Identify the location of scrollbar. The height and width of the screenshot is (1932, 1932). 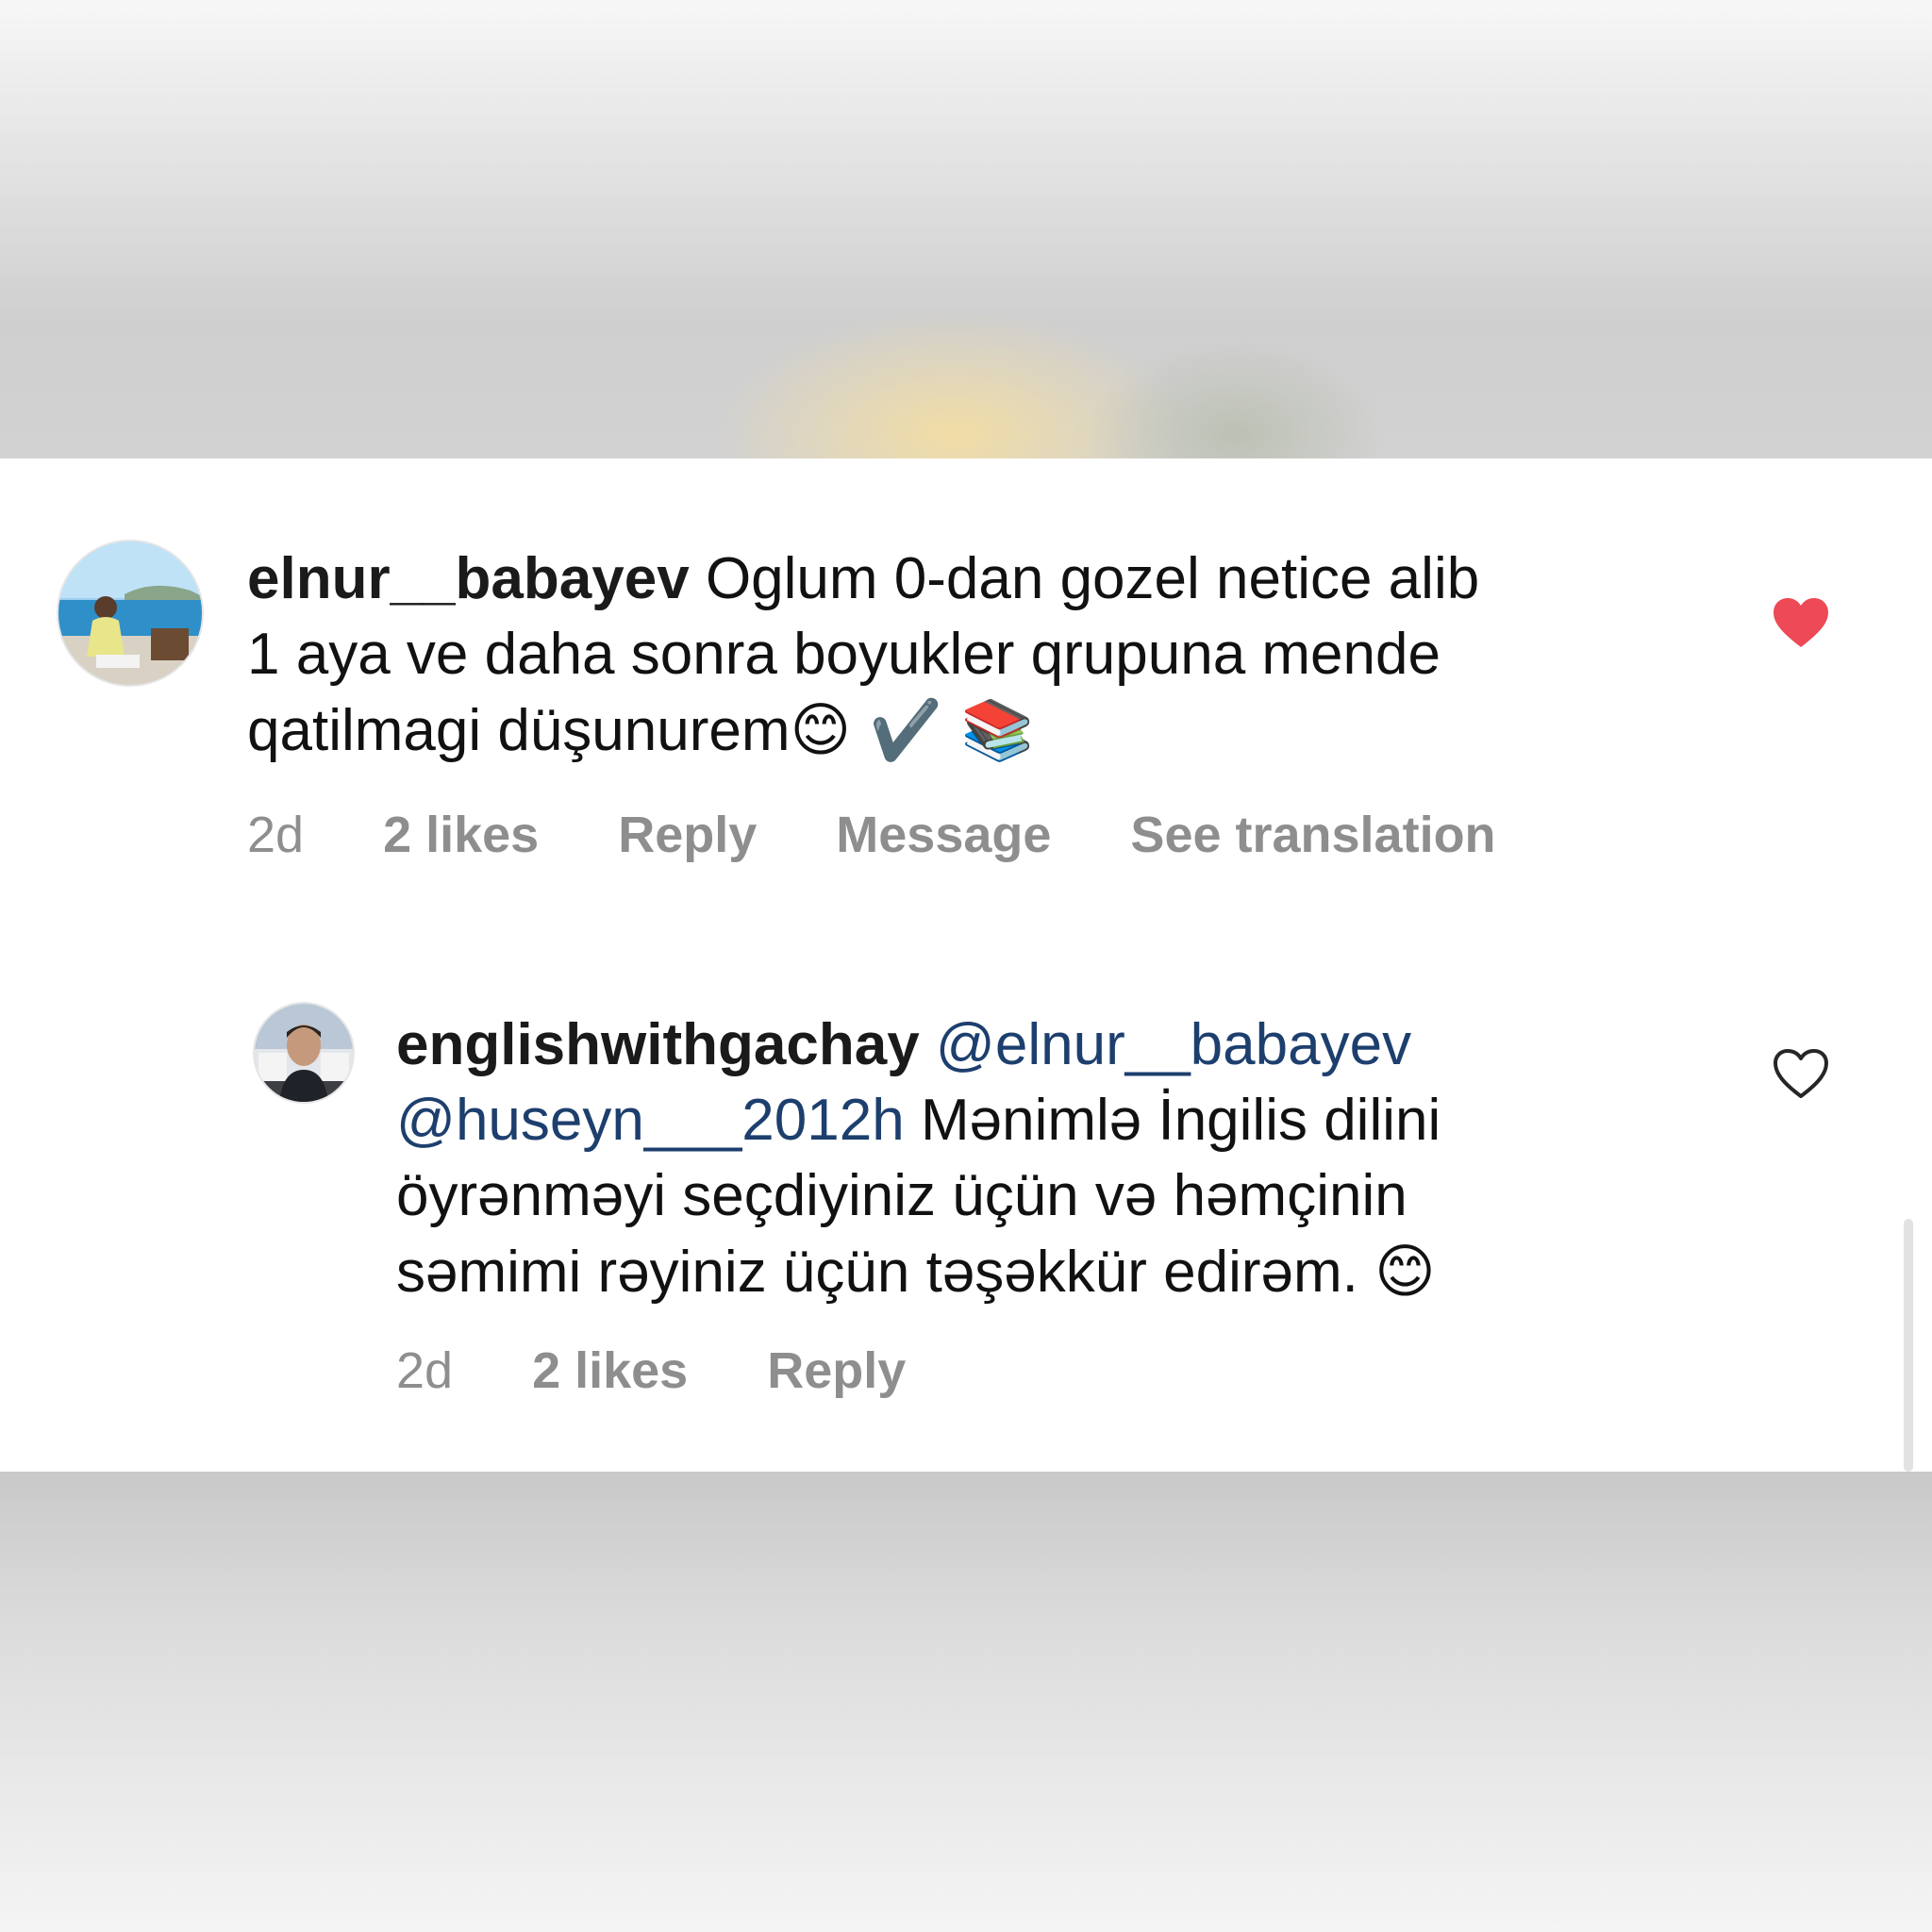
(1909, 1346).